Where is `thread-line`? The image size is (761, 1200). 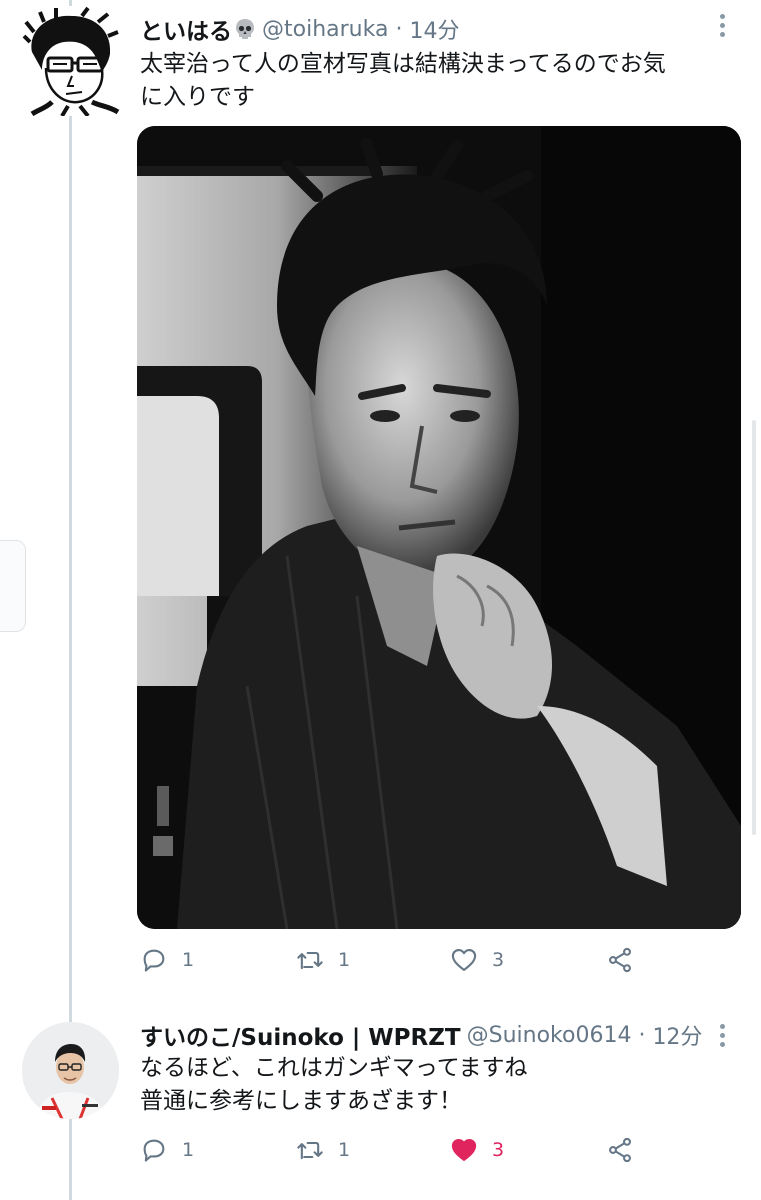
thread-line is located at coordinates (70, 600).